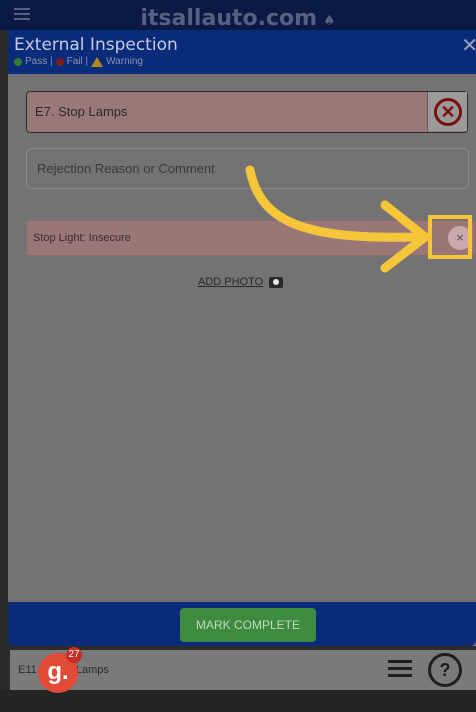  I want to click on fail-status-toggle: ✕, so click(447, 111).